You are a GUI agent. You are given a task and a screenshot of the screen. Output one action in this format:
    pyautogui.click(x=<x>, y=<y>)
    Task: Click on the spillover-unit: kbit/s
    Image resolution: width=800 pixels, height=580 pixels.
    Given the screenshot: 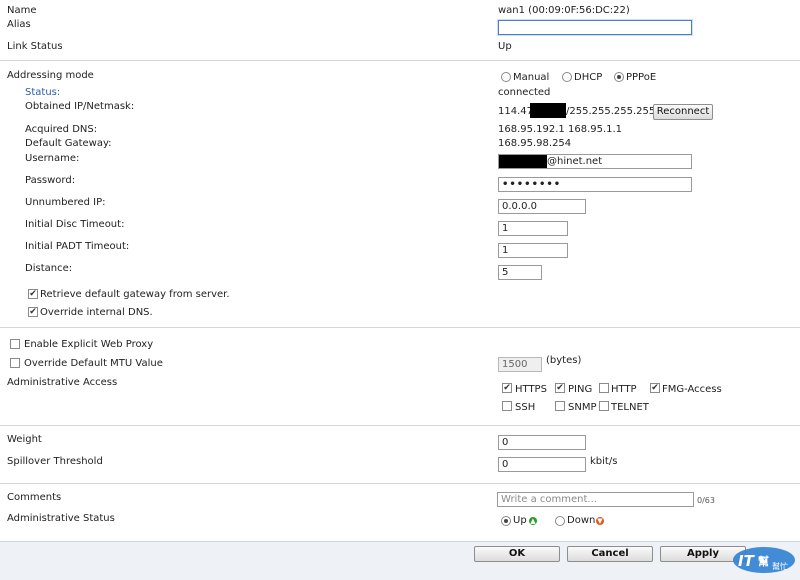 What is the action you would take?
    pyautogui.click(x=604, y=461)
    